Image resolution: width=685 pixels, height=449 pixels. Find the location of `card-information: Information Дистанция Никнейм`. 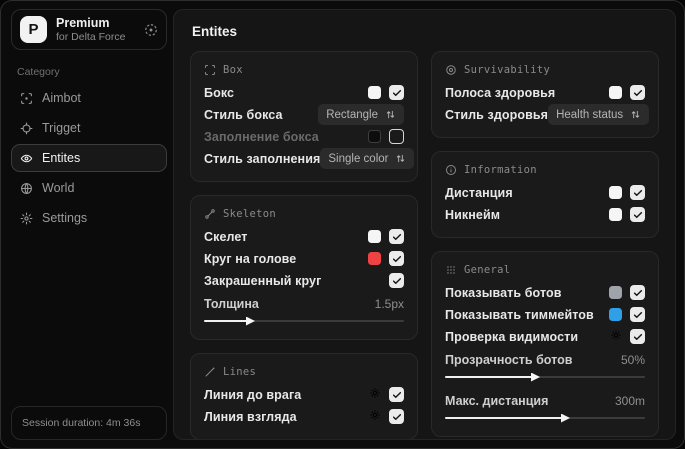

card-information: Information Дистанция Никнейм is located at coordinates (545, 194).